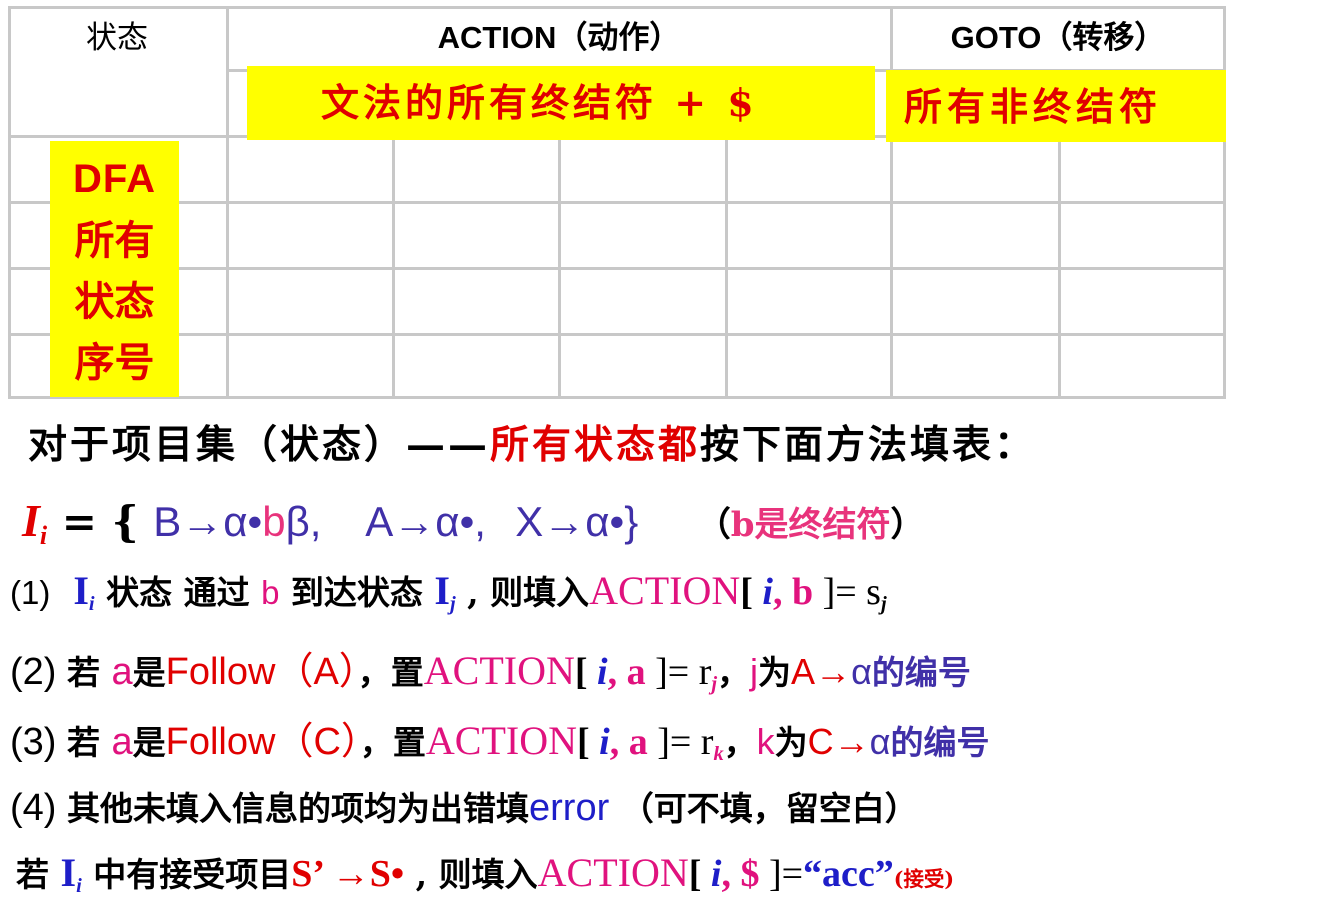  What do you see at coordinates (1033, 106) in the screenshot?
I see `goto-nonterminals-text: 所有非终结符` at bounding box center [1033, 106].